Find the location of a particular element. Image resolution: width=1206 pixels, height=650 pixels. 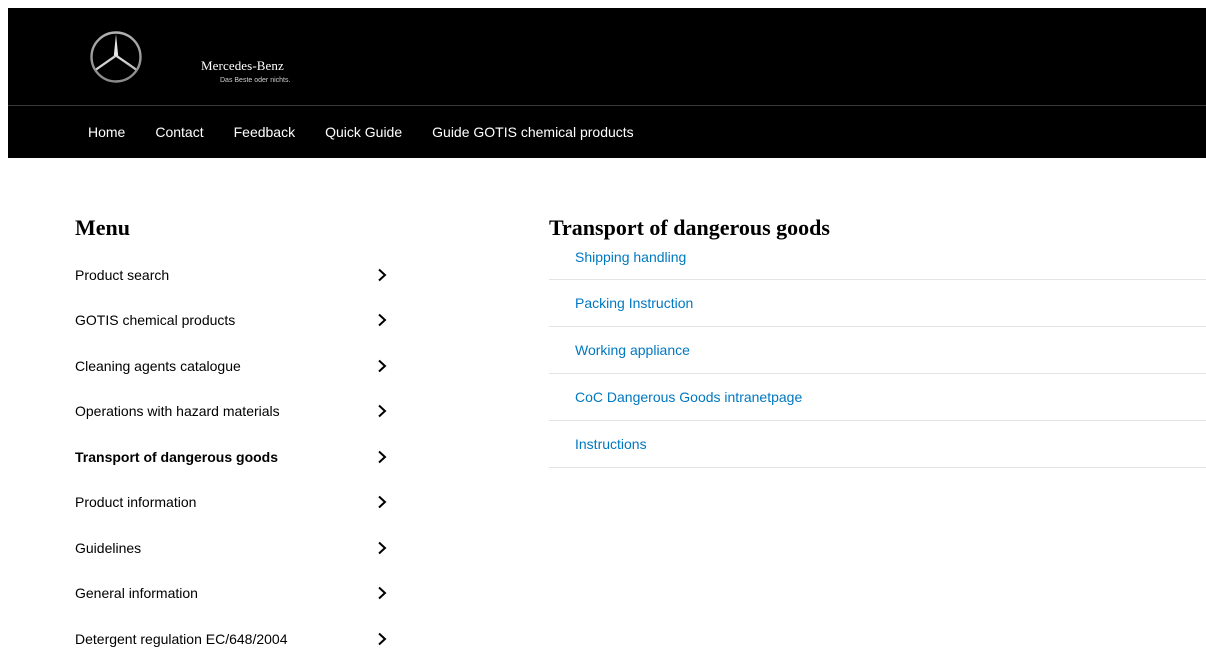

menu-item: Cleaning agents catalogue is located at coordinates (232, 366).